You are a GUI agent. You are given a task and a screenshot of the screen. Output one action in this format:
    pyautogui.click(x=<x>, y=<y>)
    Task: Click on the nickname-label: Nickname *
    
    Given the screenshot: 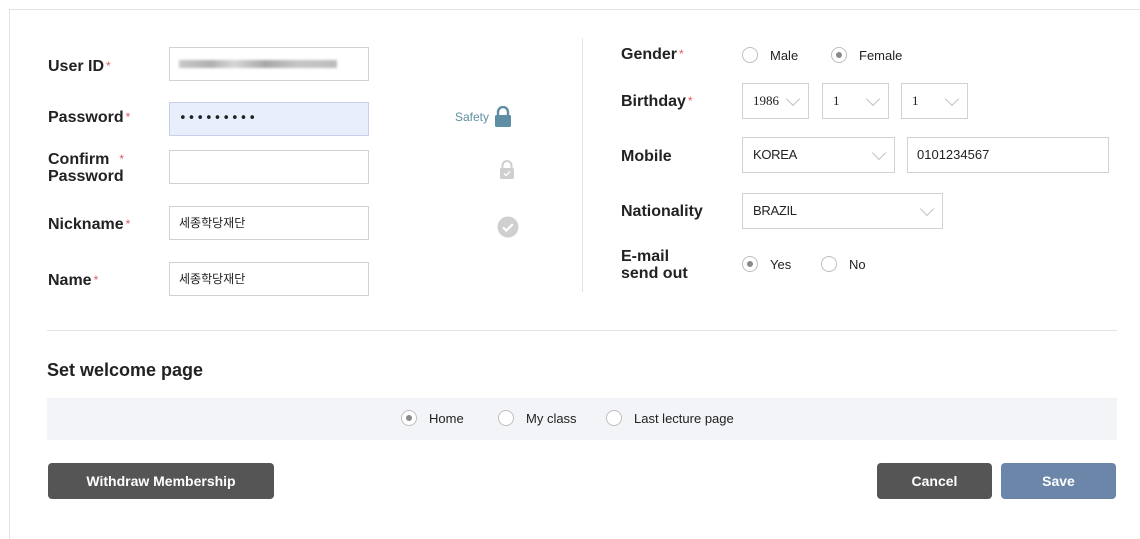 What is the action you would take?
    pyautogui.click(x=89, y=224)
    